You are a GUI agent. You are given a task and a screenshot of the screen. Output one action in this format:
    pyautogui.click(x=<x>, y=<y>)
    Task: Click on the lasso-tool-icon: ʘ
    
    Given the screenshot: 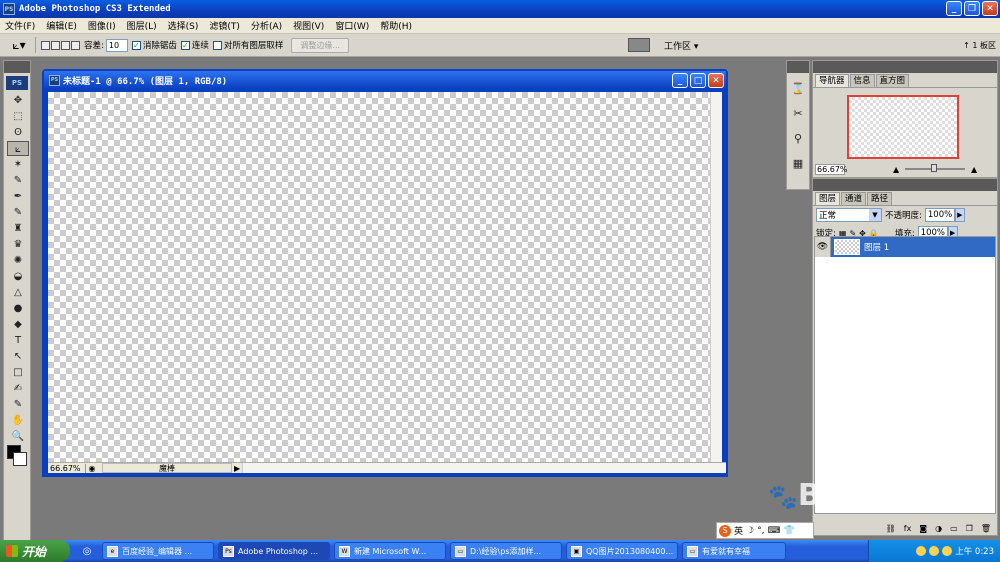 What is the action you would take?
    pyautogui.click(x=18, y=132)
    